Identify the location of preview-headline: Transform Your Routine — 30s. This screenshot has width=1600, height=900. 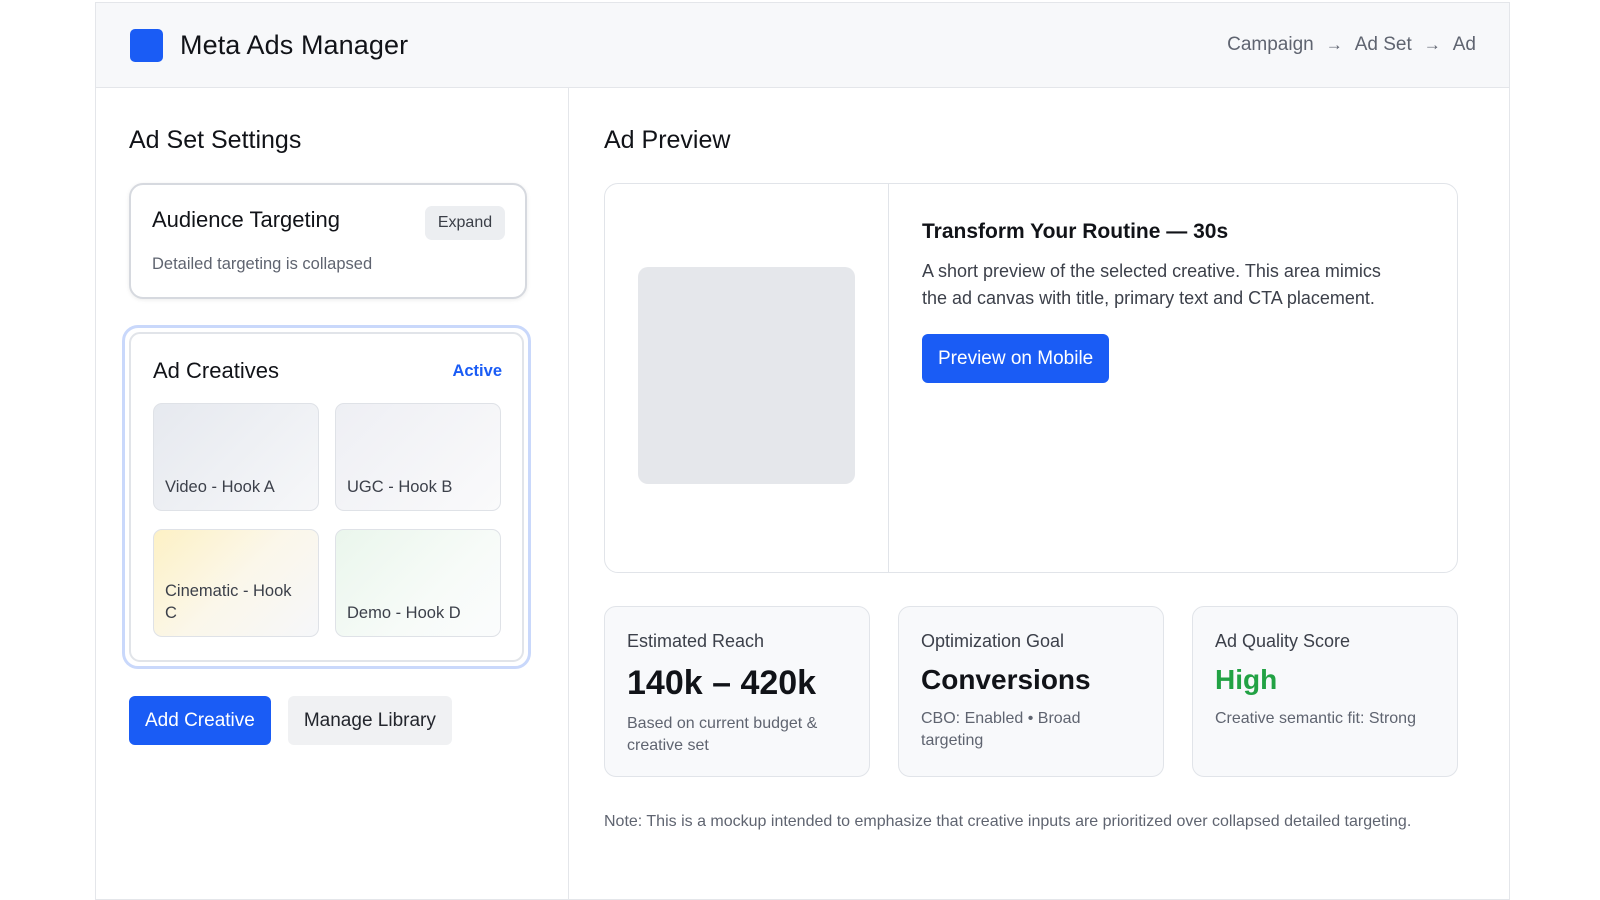
(1075, 231).